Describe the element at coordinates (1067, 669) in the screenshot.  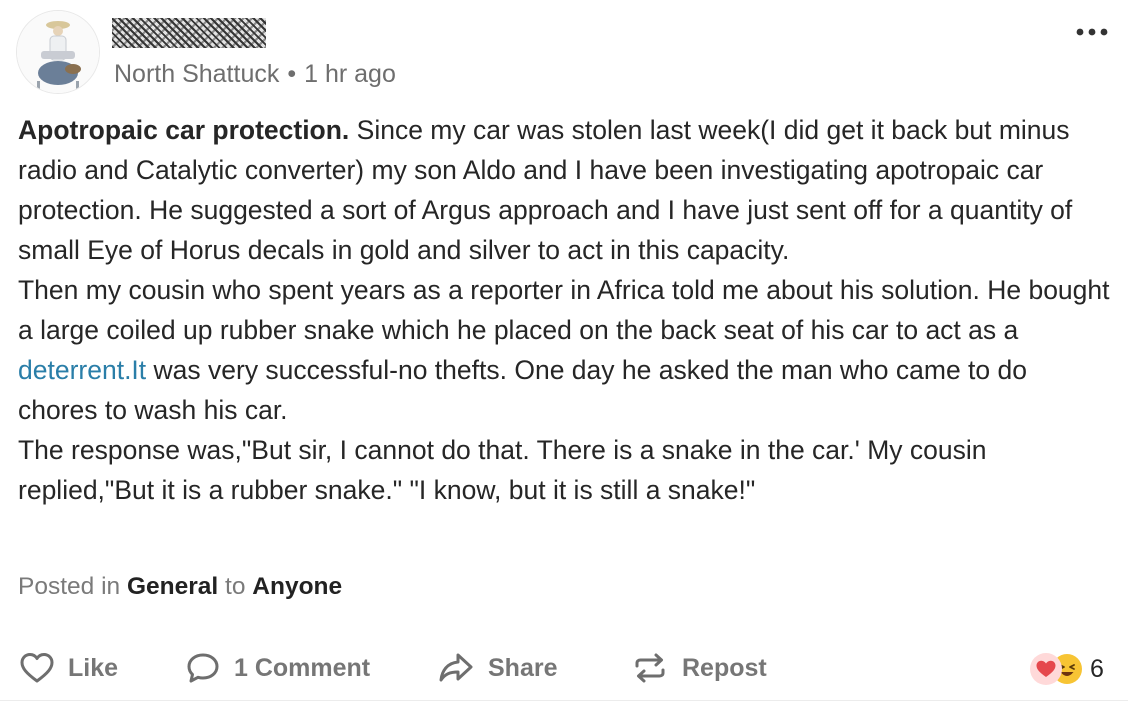
I see `reactions-summary: 6` at that location.